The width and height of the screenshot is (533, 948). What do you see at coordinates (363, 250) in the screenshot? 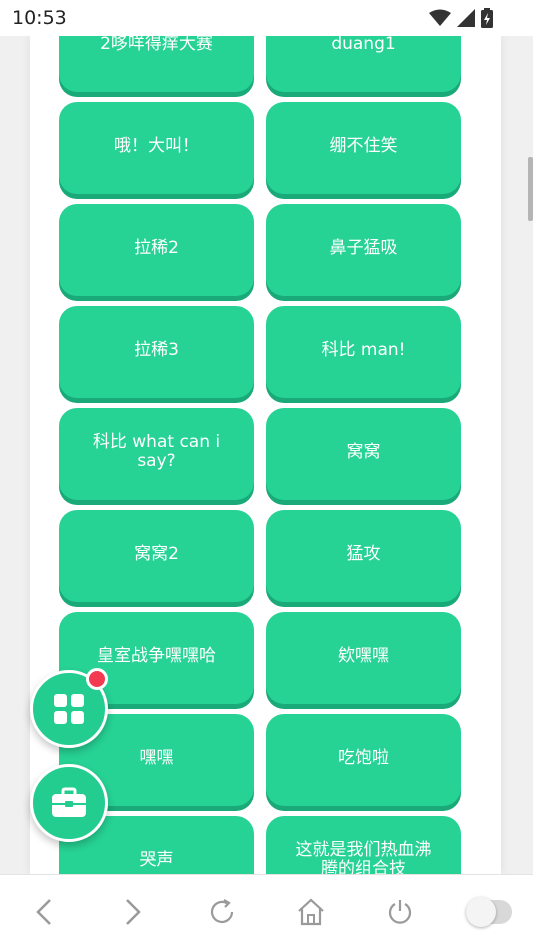
I see `sound-button: 鼻子猛吸` at bounding box center [363, 250].